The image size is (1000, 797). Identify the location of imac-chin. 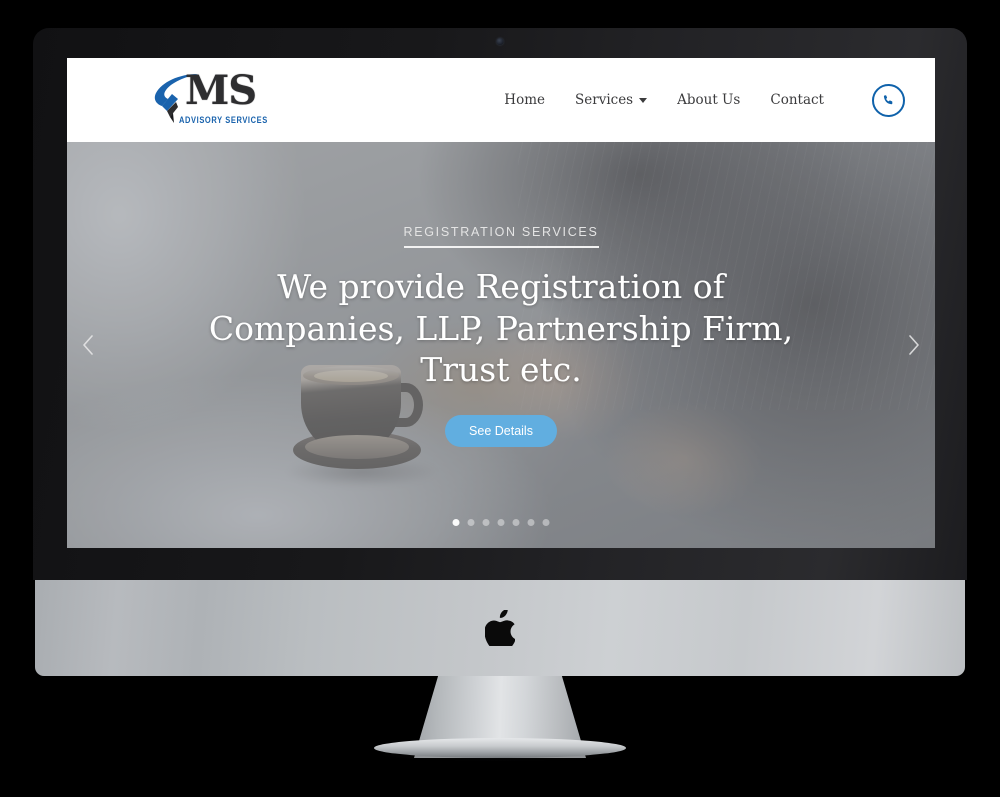
(500, 628).